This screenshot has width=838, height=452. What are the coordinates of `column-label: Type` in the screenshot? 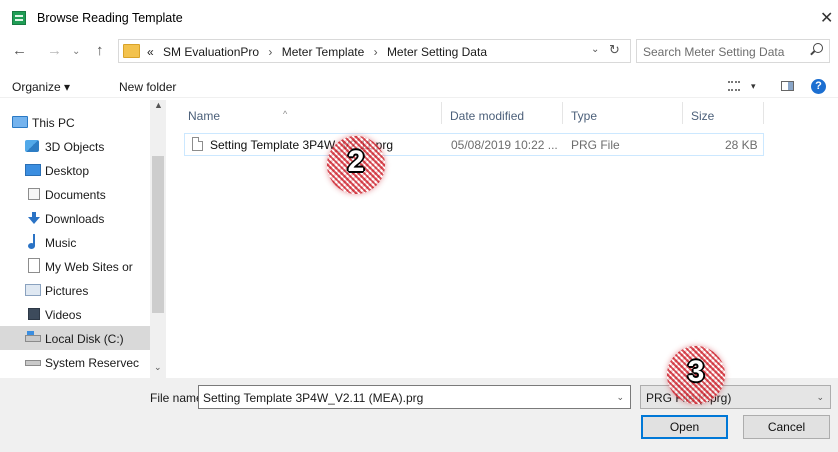 It's located at (584, 116).